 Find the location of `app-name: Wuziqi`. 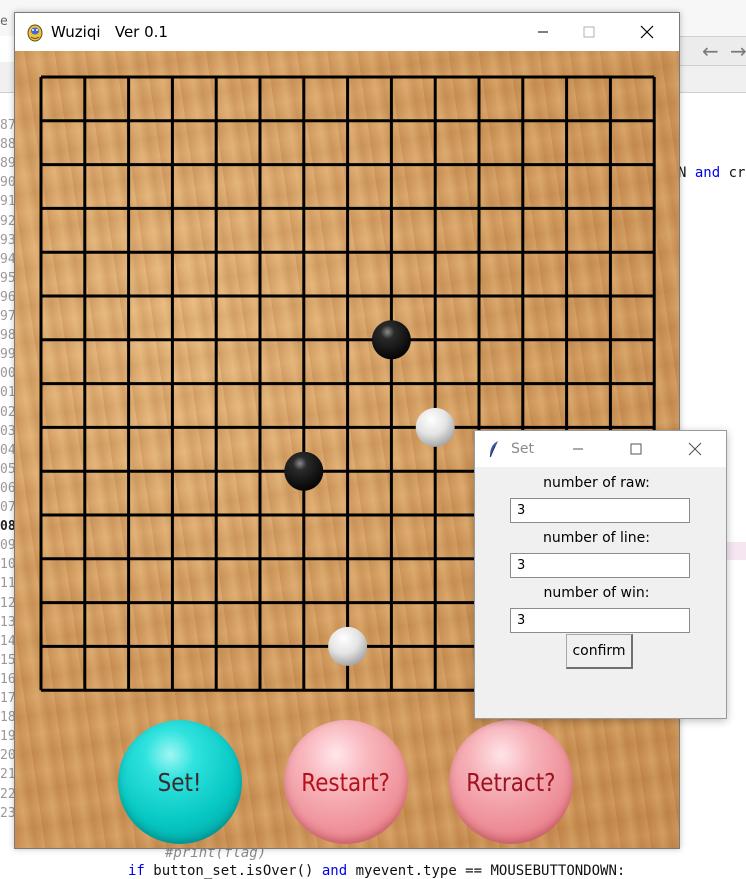

app-name: Wuziqi is located at coordinates (76, 32).